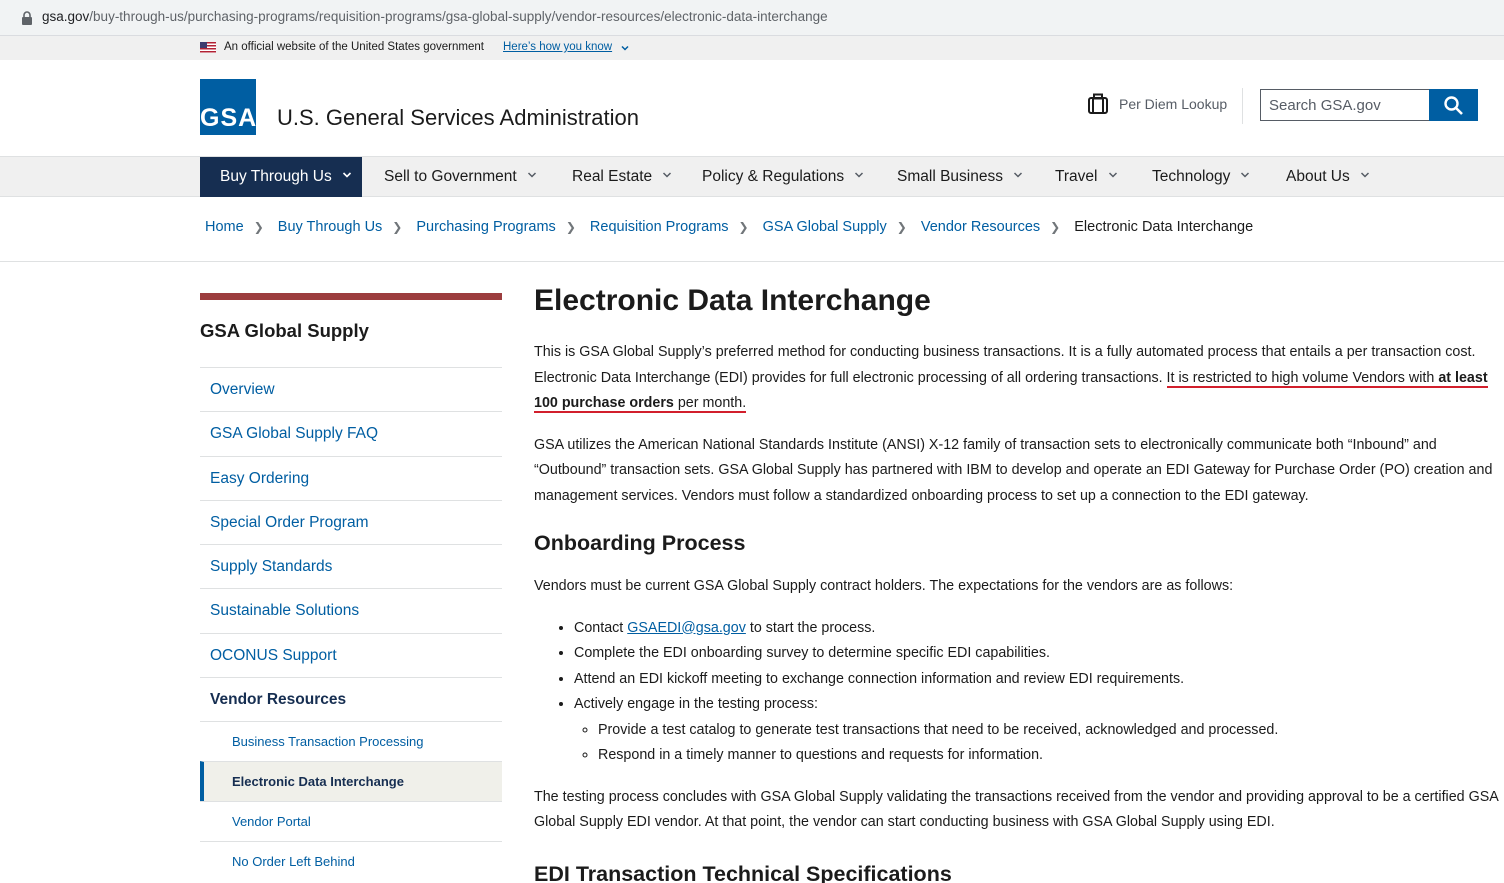 The height and width of the screenshot is (883, 1504). I want to click on breadcrumb-current: Electronic Data Interchange, so click(1164, 227).